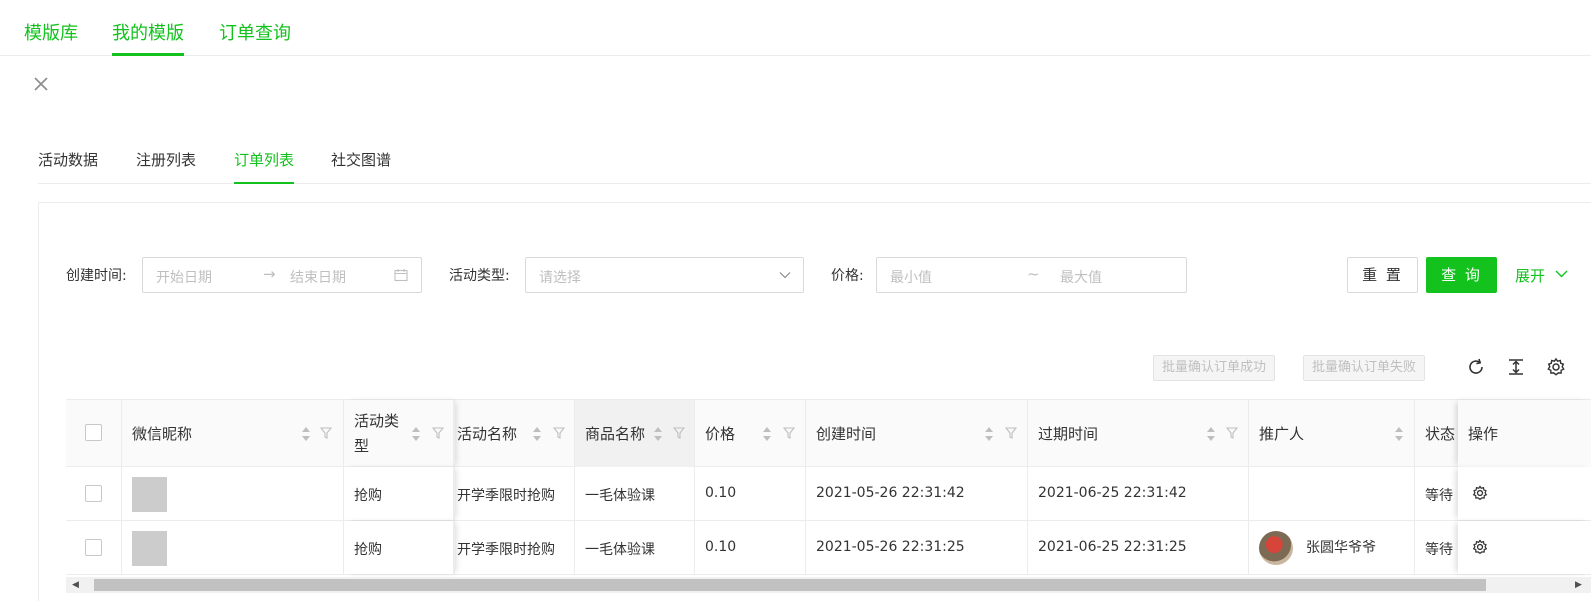  Describe the element at coordinates (750, 433) in the screenshot. I see `col-price: 价格` at that location.